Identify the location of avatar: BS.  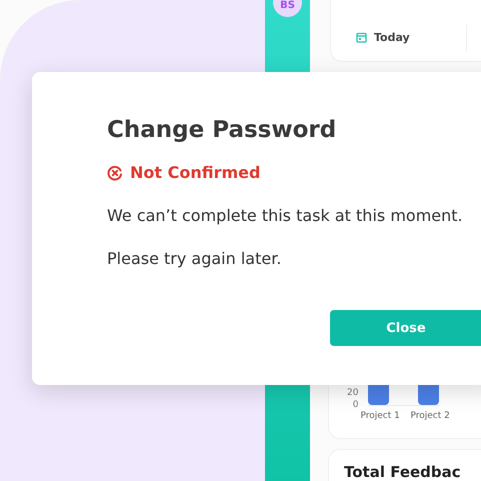
(287, 8).